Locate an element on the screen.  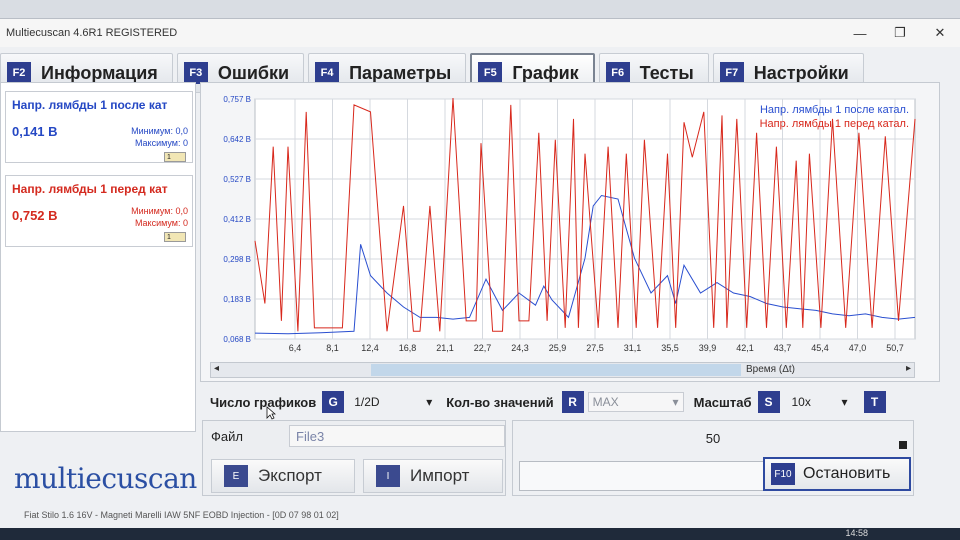
graphs-key-button: G is located at coordinates (333, 402).